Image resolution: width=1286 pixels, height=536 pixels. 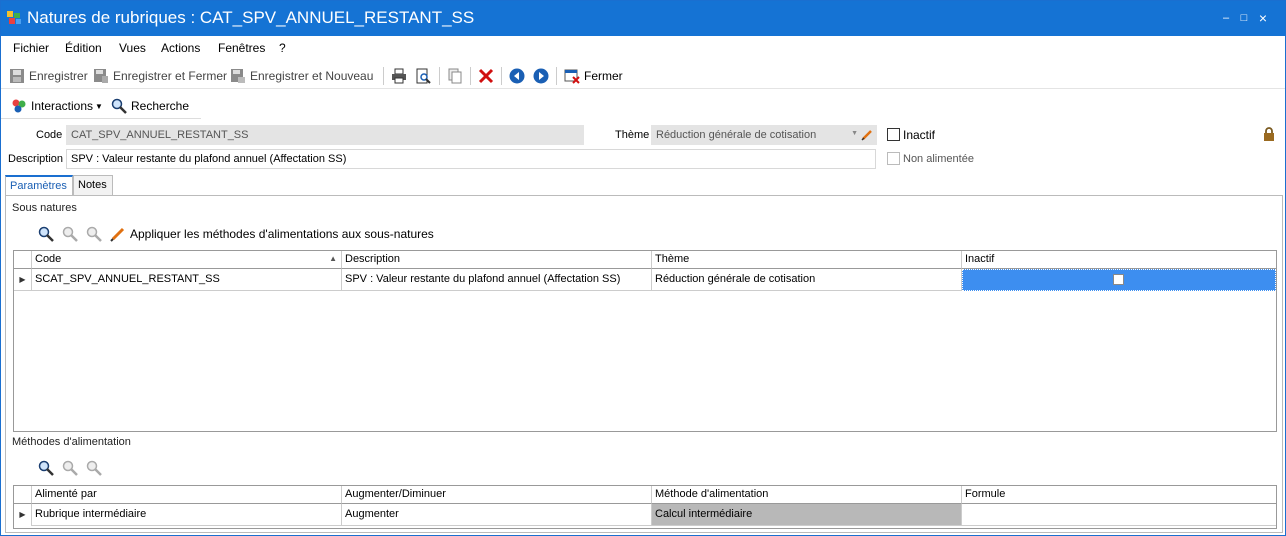 What do you see at coordinates (643, 48) in the screenshot?
I see `menu-bar: Fichier Édition Vues Actions Fenêtres ?` at bounding box center [643, 48].